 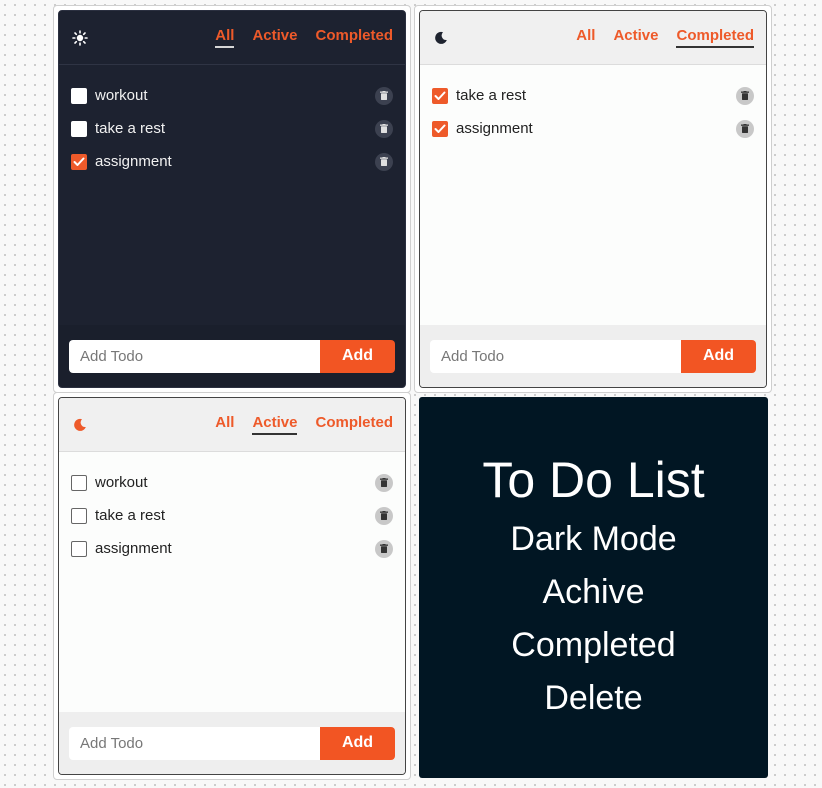 What do you see at coordinates (80, 38) in the screenshot?
I see `sun-icon` at bounding box center [80, 38].